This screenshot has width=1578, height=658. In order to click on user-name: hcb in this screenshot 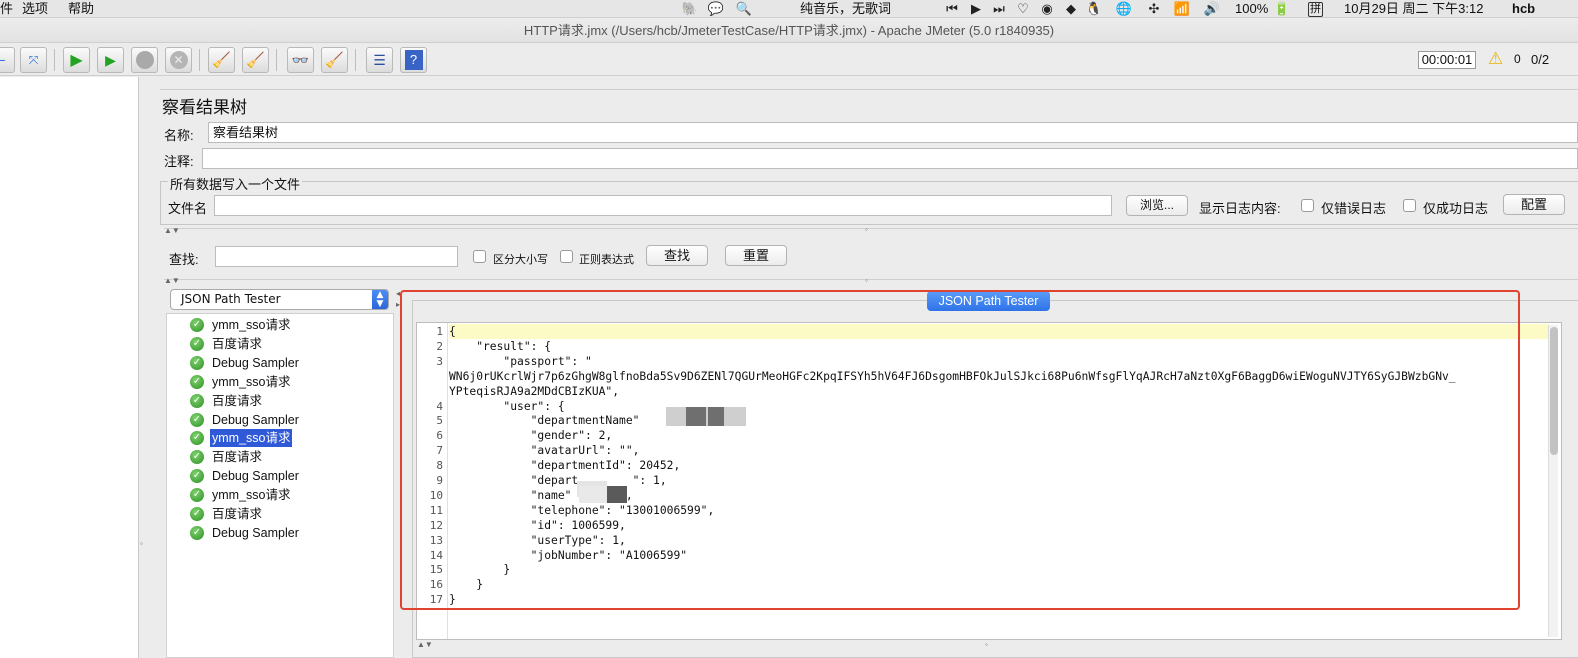, I will do `click(1523, 9)`.